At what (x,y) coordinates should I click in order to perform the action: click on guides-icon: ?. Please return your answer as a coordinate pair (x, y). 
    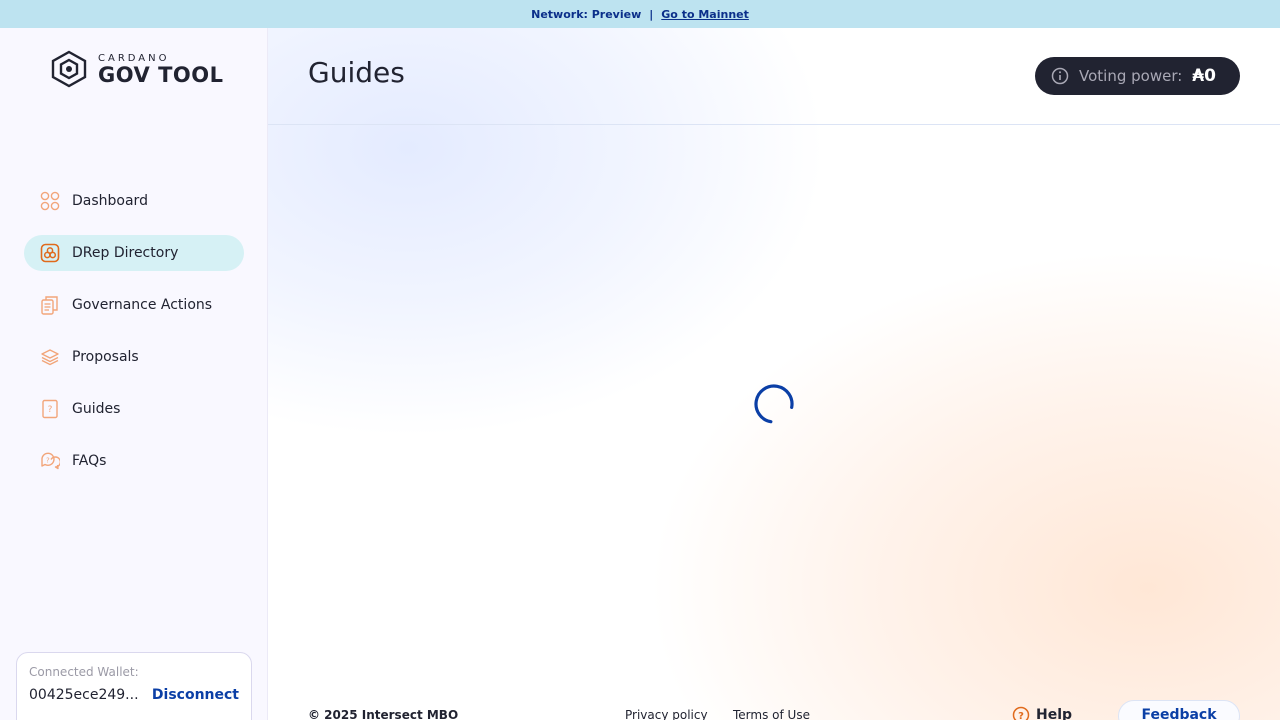
    Looking at the image, I should click on (50, 409).